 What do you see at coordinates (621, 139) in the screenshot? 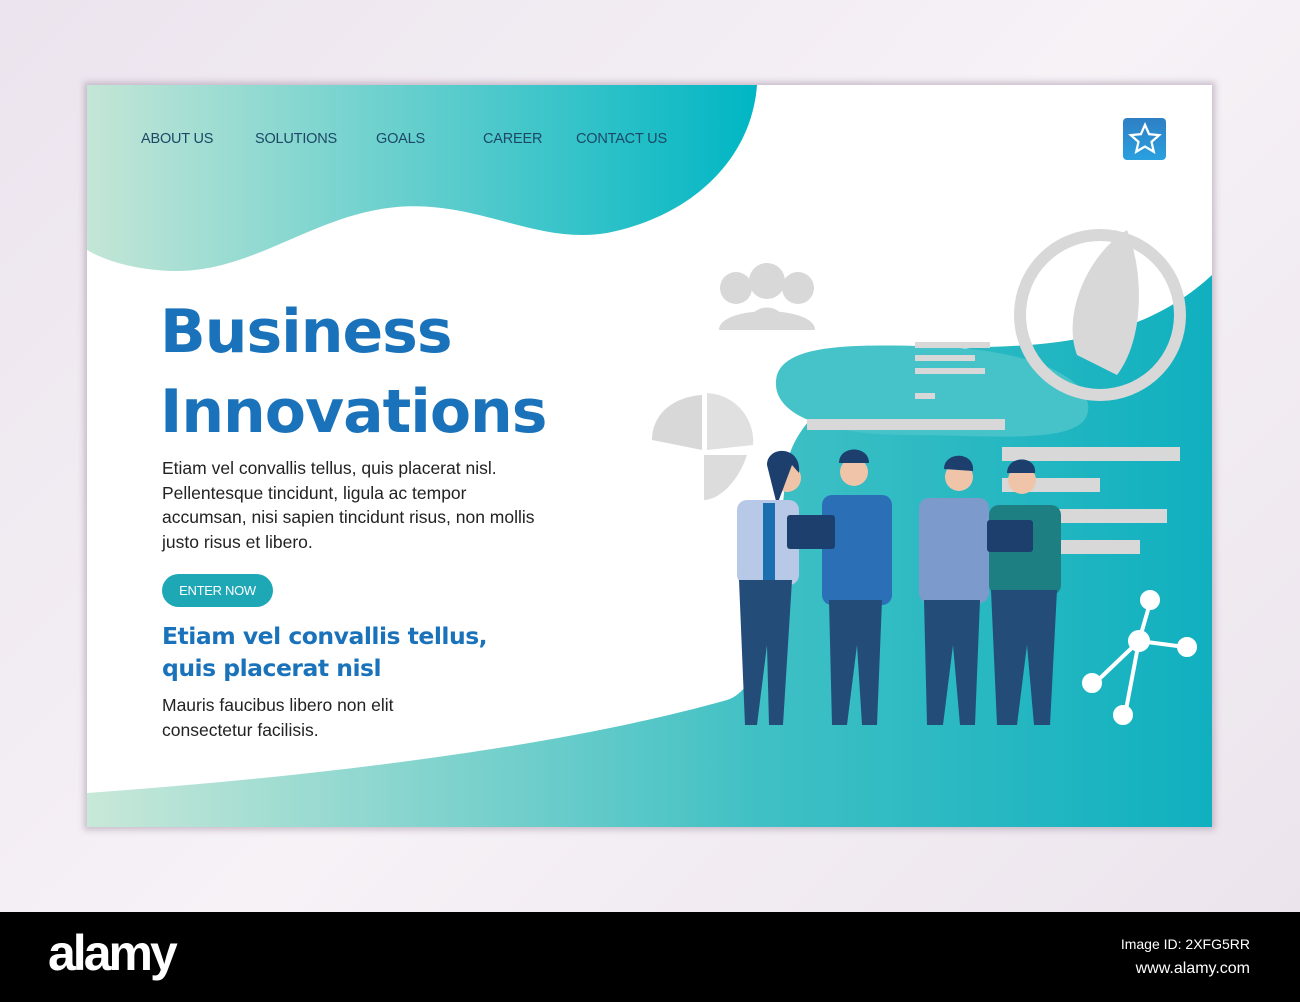
I see `nav-contact-us: CONTACT US` at bounding box center [621, 139].